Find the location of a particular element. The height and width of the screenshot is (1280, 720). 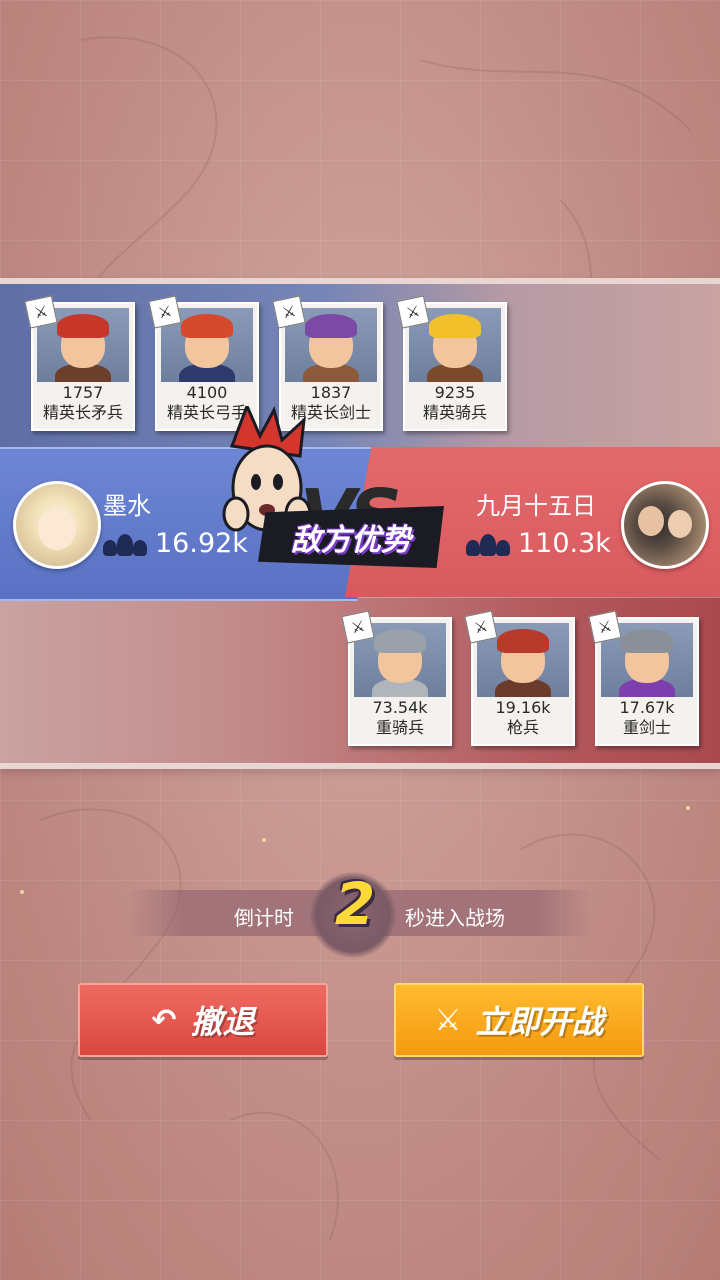

unit-card: ⚔ 1757 精英长矛兵 is located at coordinates (79, 363).